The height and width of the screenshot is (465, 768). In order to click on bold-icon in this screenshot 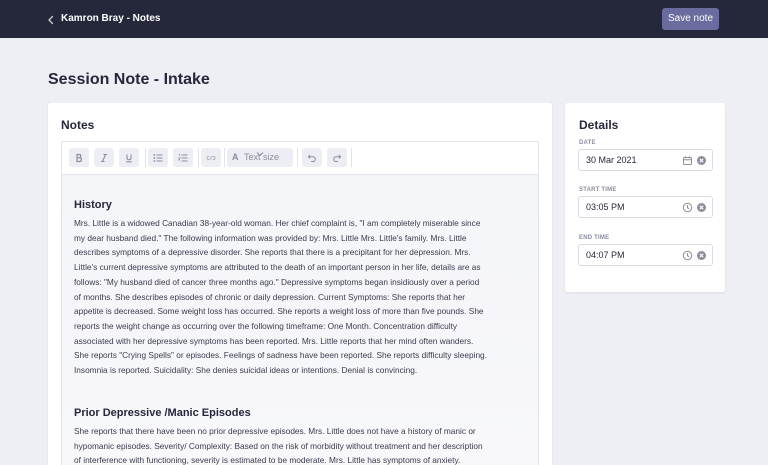, I will do `click(79, 157)`.